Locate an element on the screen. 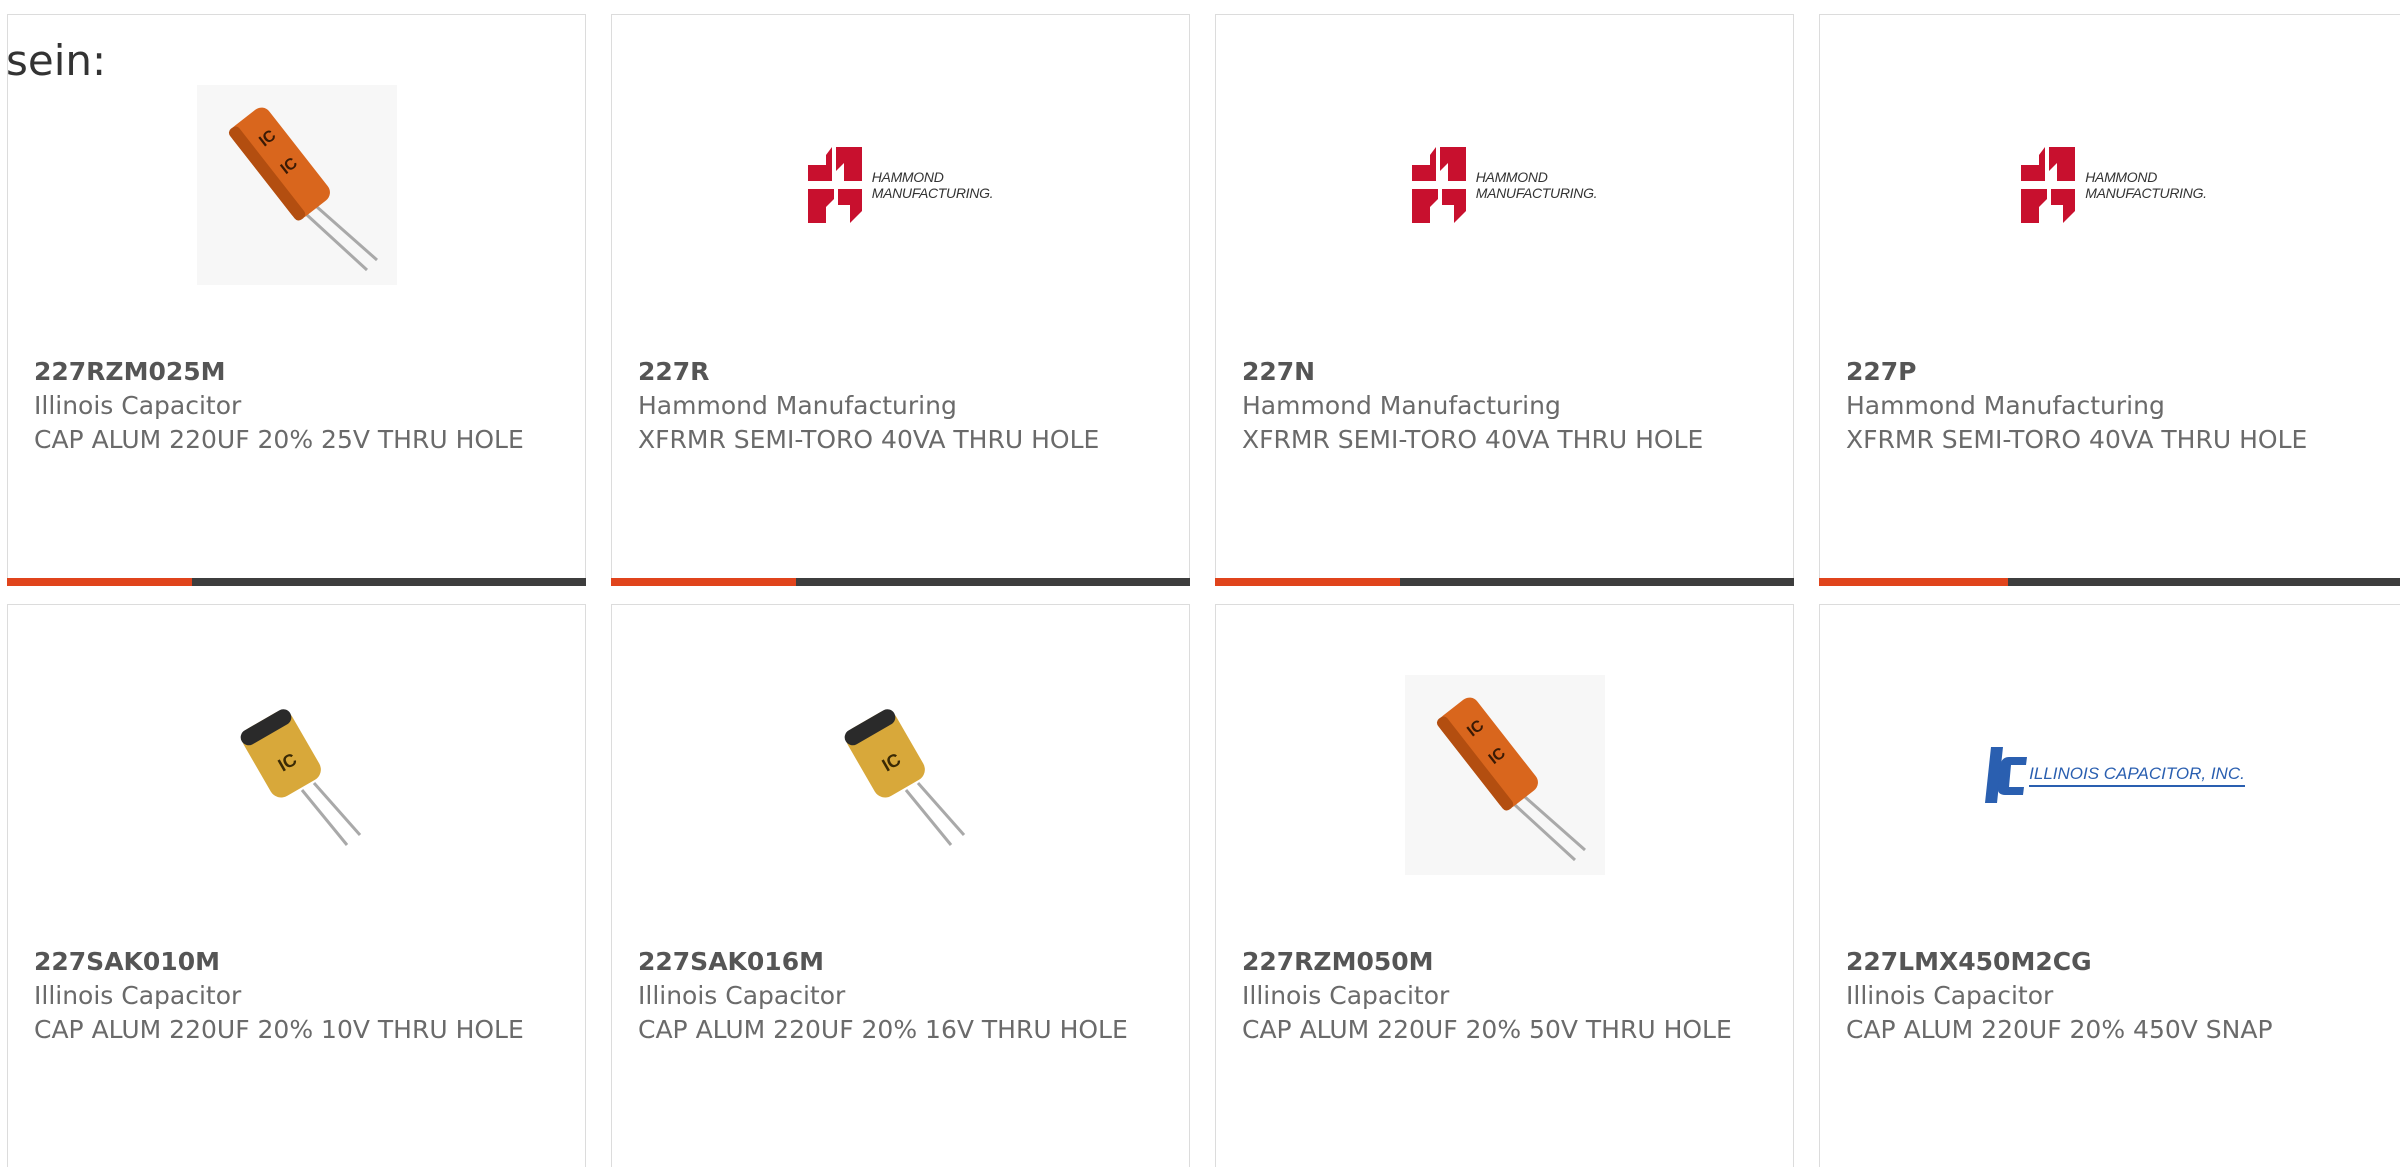 The height and width of the screenshot is (1167, 2400). ic-logo-text: ILLINOIS CAPACITOR, INC. is located at coordinates (2137, 775).